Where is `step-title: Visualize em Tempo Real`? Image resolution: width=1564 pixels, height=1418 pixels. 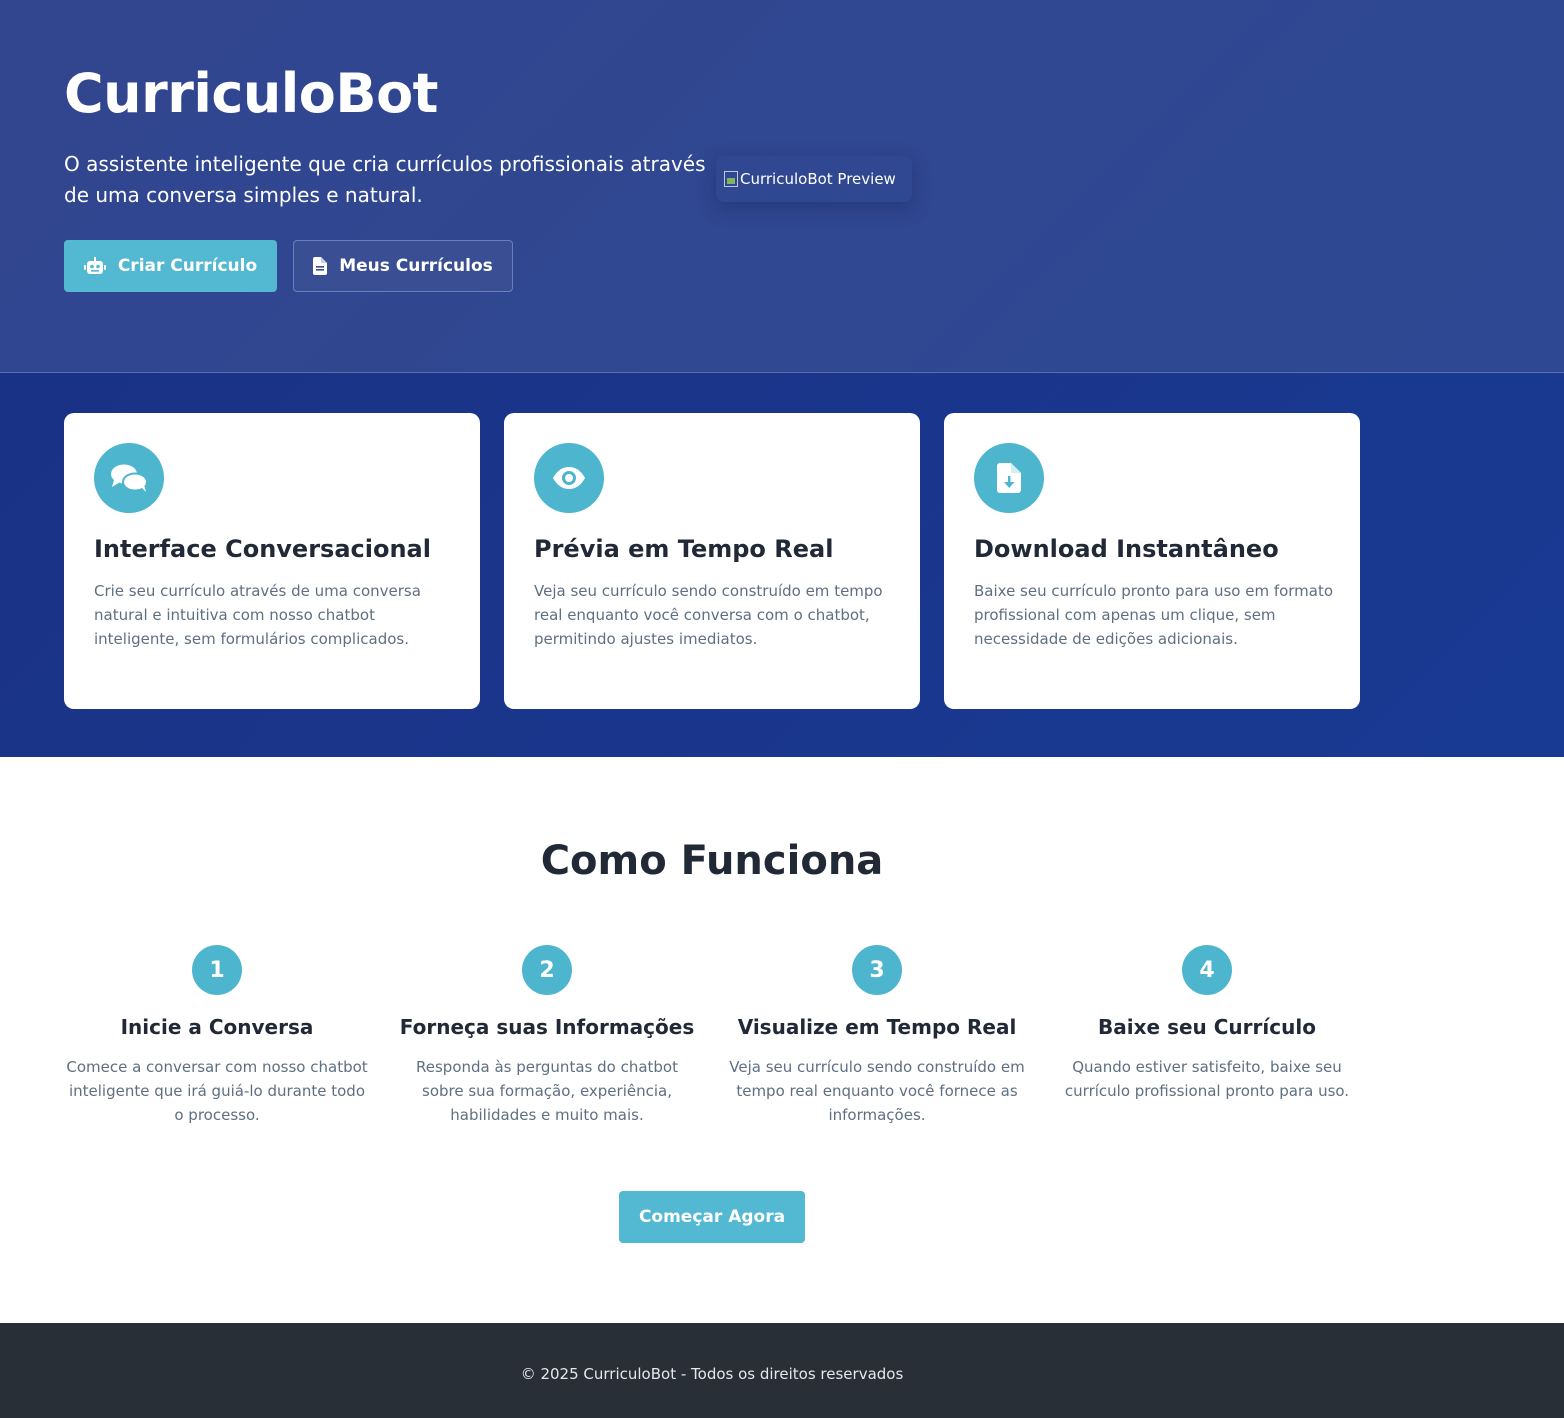
step-title: Visualize em Tempo Real is located at coordinates (877, 1027).